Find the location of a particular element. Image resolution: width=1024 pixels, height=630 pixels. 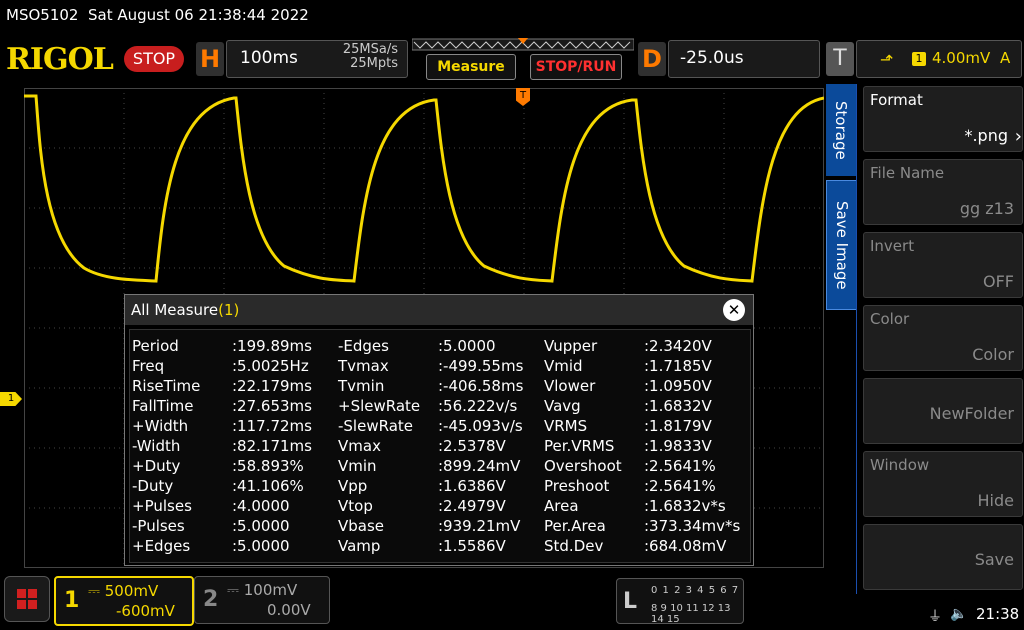

status-line: MSO5102 Sat August 06 21:38:44 2022 is located at coordinates (157, 15).